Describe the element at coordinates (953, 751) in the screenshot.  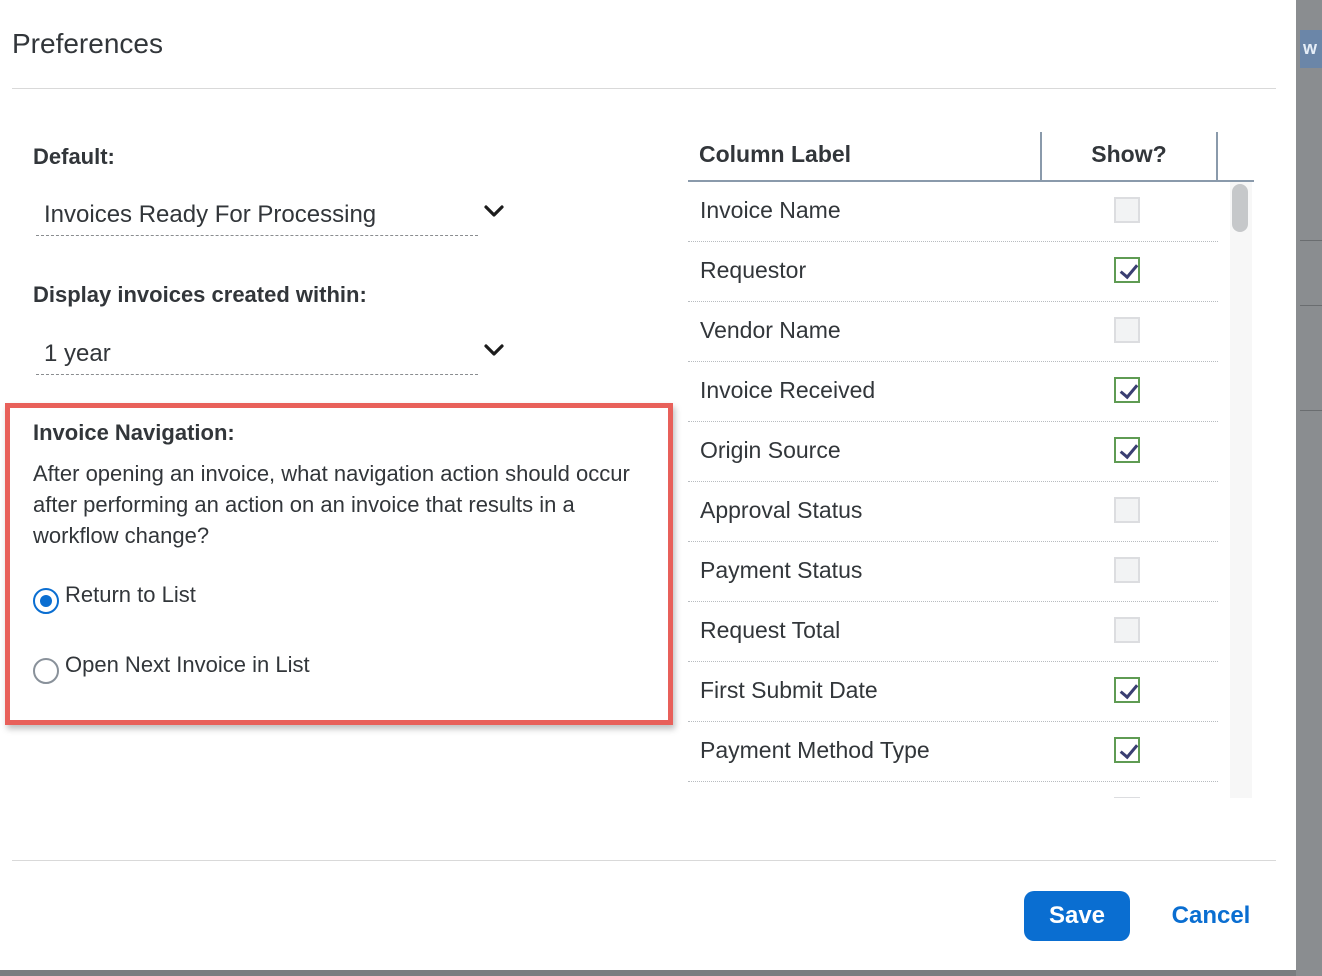
I see `table-row: Payment Method Type` at that location.